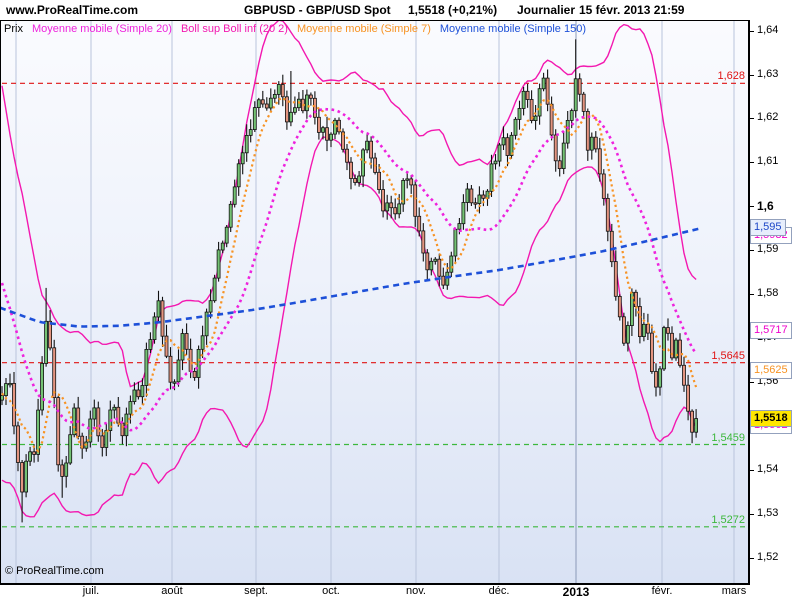  What do you see at coordinates (768, 557) in the screenshot?
I see `price-tick-label: 1,52` at bounding box center [768, 557].